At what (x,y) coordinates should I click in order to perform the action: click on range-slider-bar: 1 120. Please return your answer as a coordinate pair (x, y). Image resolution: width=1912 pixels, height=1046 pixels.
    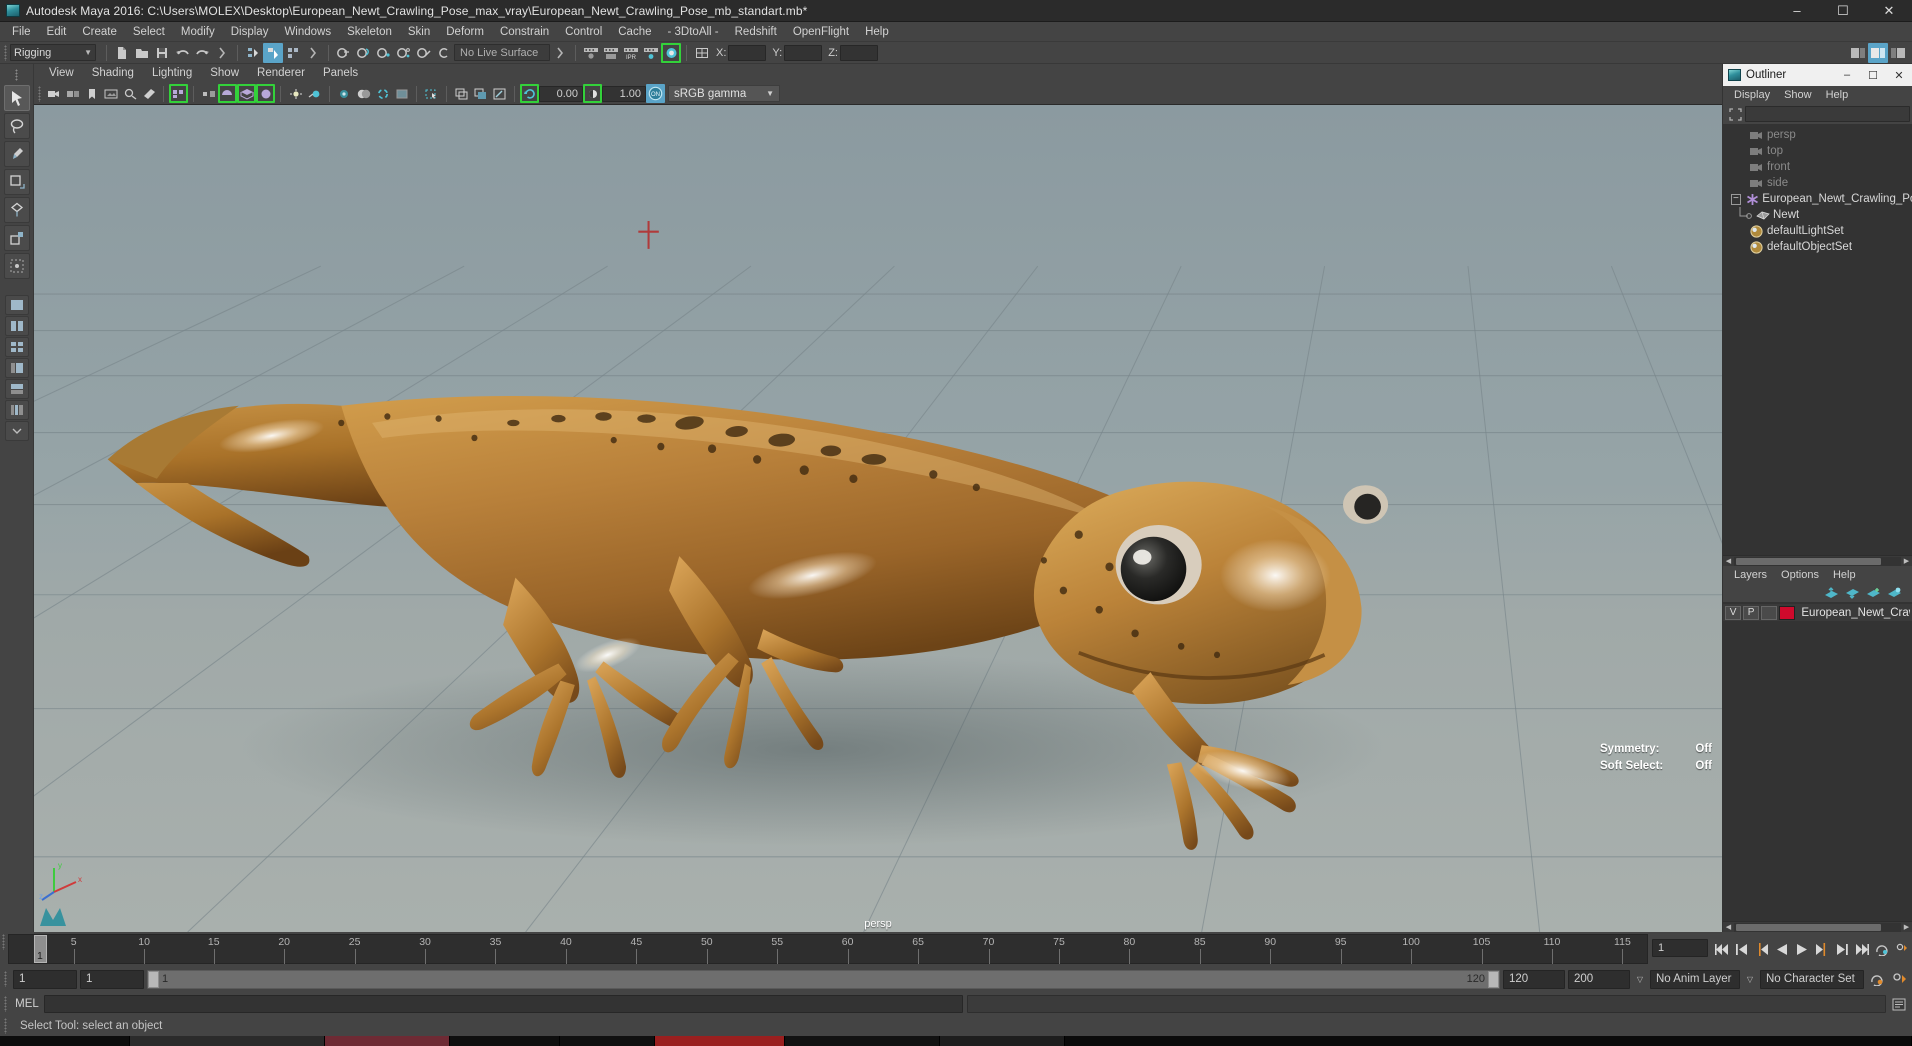
    Looking at the image, I should click on (823, 979).